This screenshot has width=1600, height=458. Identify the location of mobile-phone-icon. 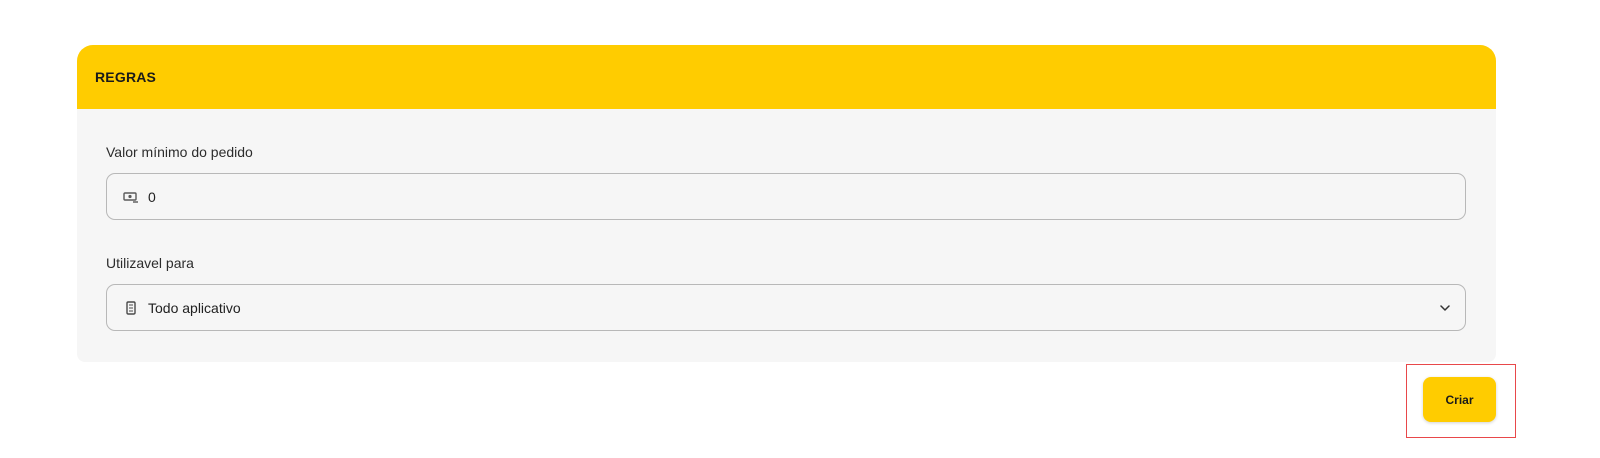
(131, 308).